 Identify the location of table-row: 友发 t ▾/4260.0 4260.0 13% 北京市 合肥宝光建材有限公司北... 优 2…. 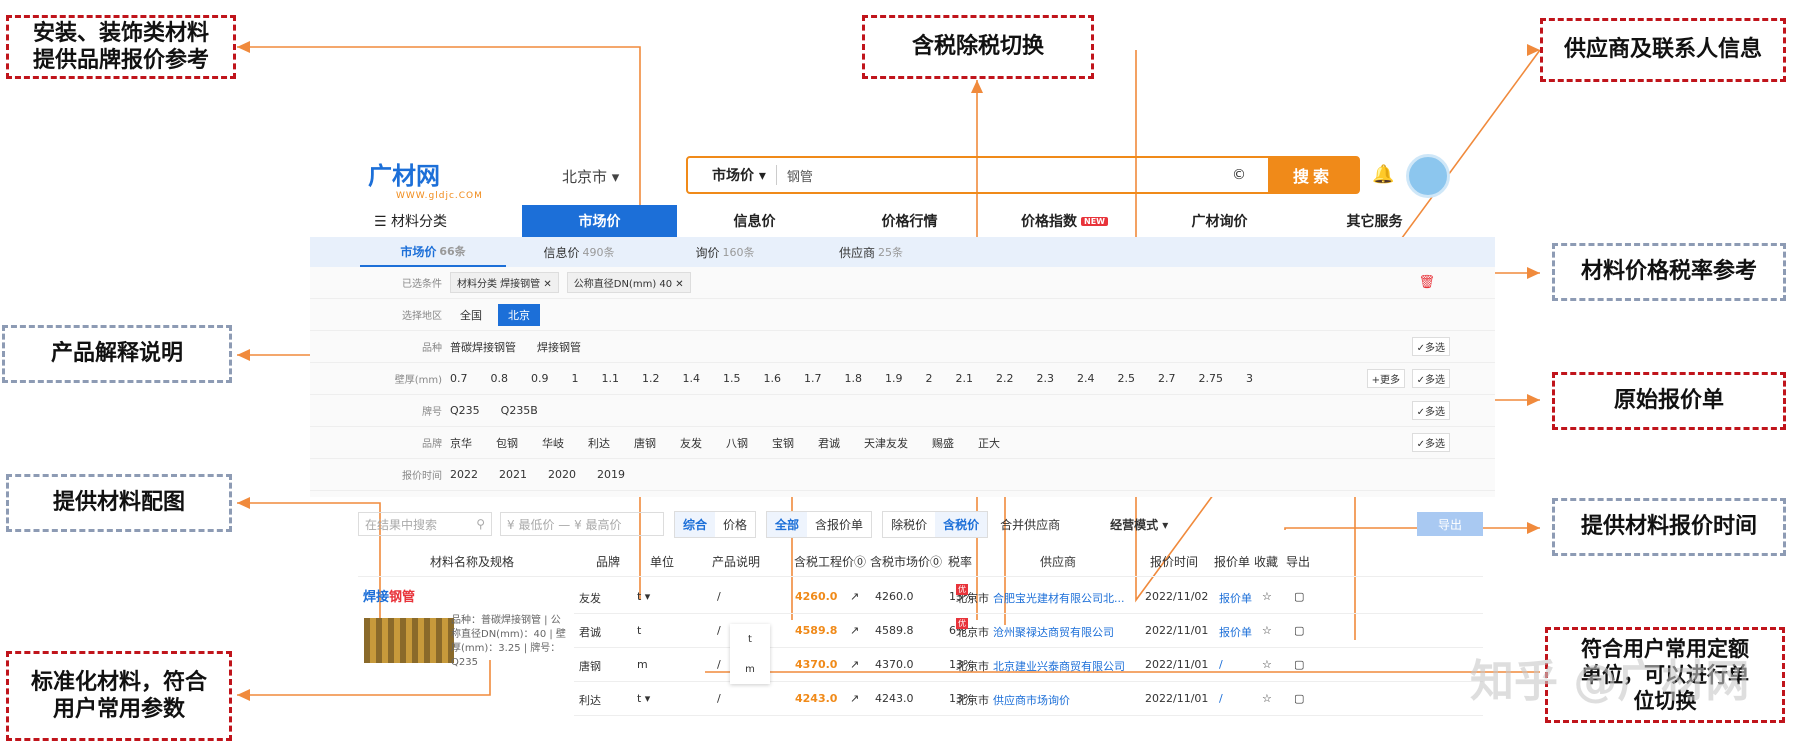
(1028, 597).